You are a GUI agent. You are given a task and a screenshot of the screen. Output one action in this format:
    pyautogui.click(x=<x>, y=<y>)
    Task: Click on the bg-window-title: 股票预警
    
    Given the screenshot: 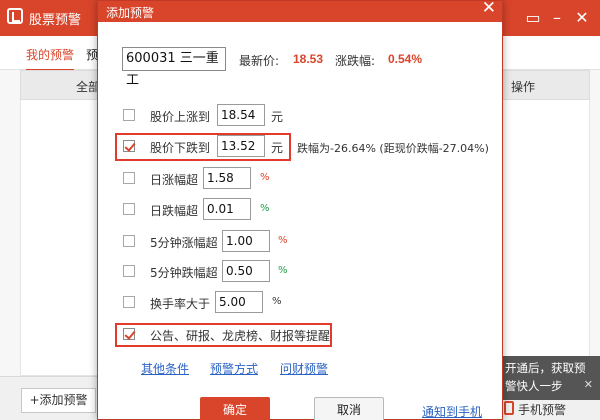 What is the action you would take?
    pyautogui.click(x=55, y=20)
    